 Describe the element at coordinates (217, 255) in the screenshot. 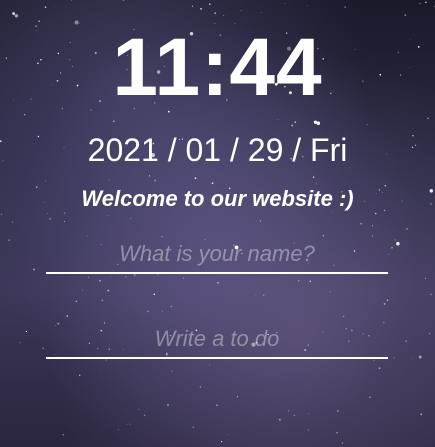

I see `name-input` at that location.